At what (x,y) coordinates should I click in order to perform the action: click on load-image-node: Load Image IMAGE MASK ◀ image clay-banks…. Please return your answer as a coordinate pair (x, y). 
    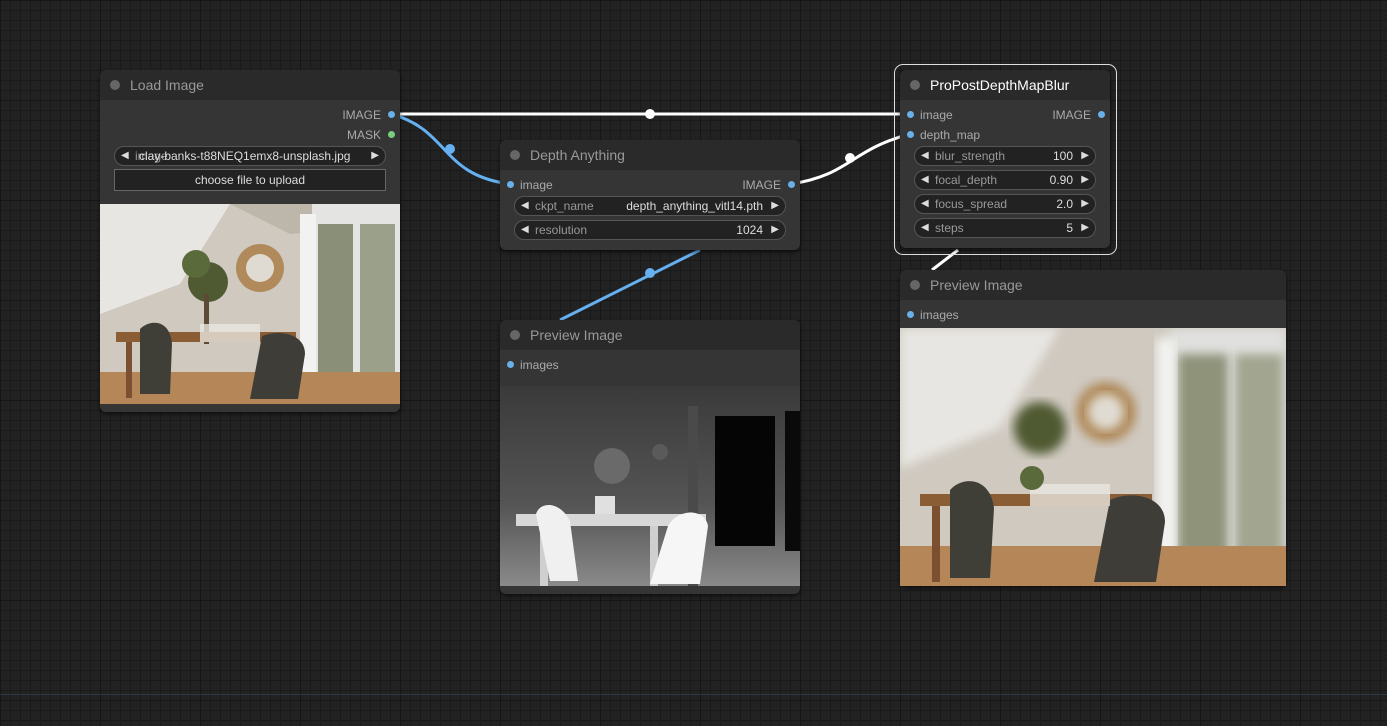
    Looking at the image, I should click on (250, 241).